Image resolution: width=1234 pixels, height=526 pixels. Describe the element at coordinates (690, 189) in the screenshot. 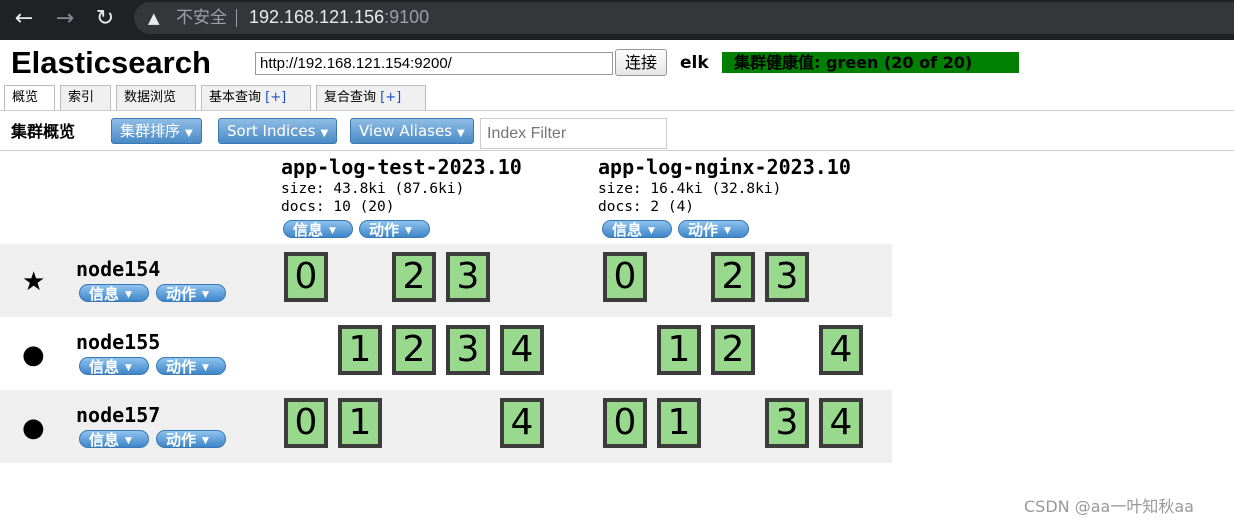

I see `index-size: size: 16.4ki (32.8ki)` at that location.